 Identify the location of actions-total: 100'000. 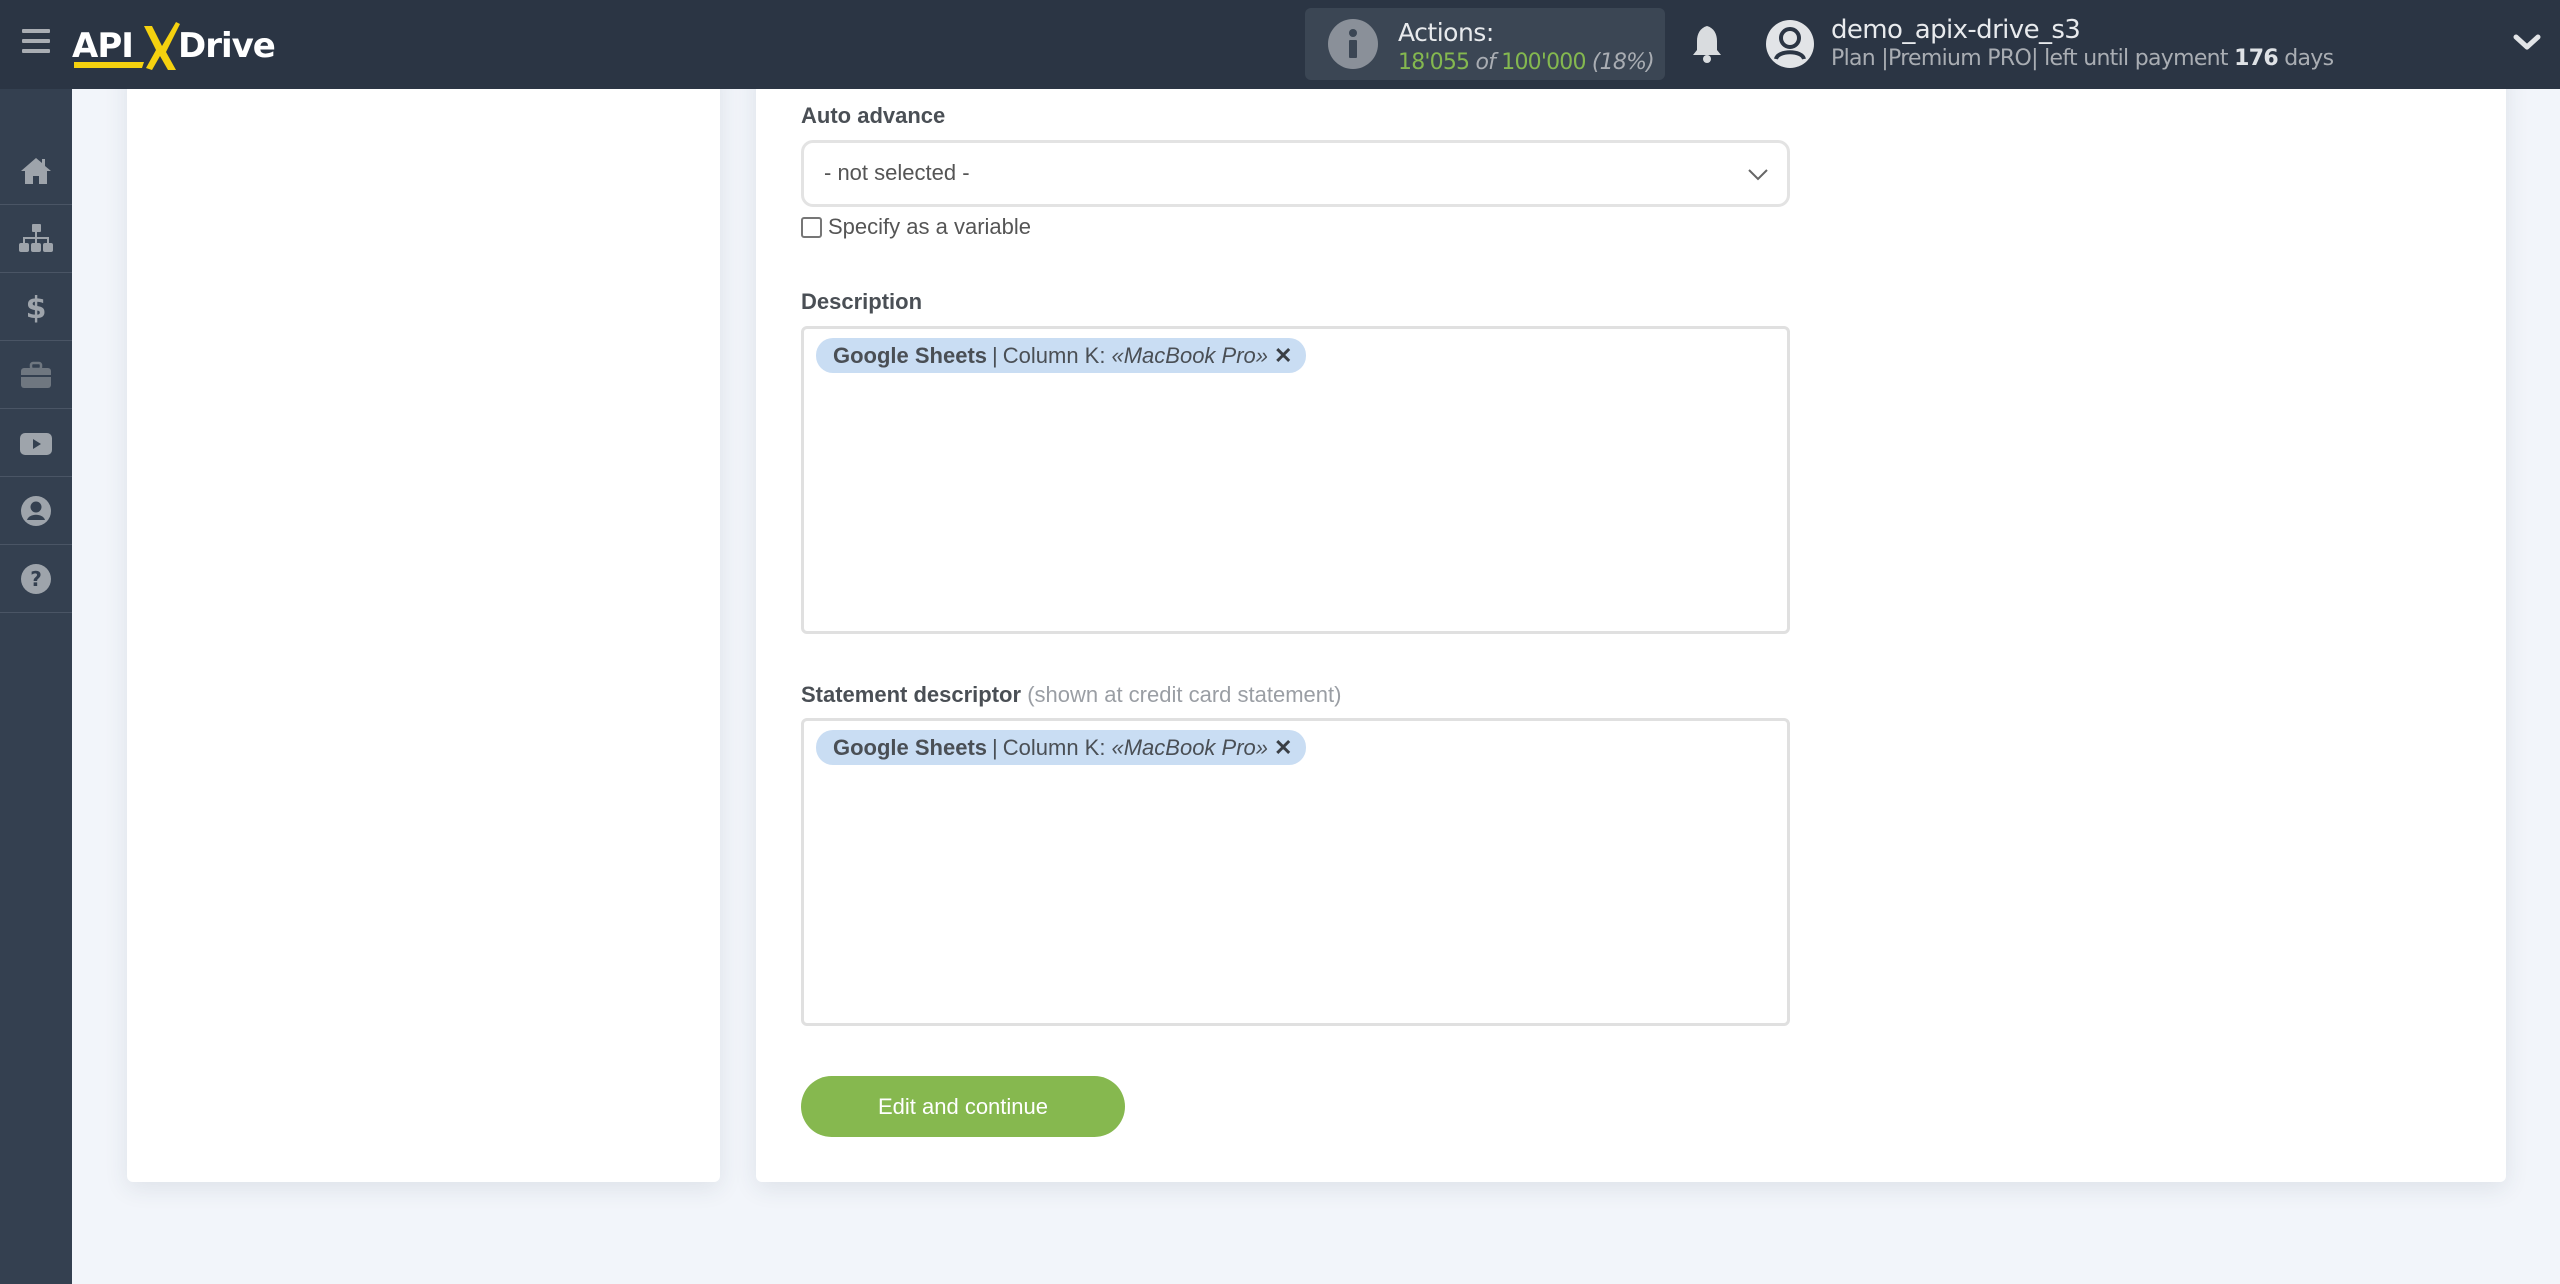
(1543, 62).